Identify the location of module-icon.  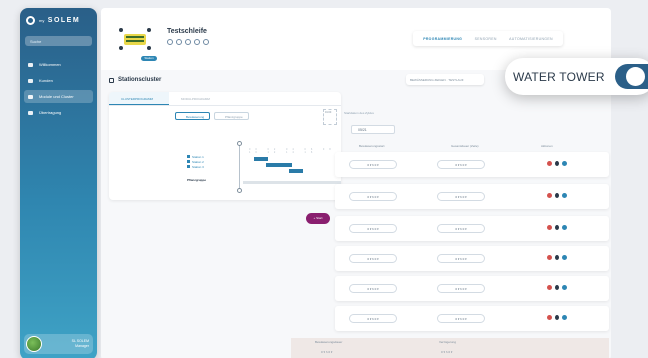
(30, 96).